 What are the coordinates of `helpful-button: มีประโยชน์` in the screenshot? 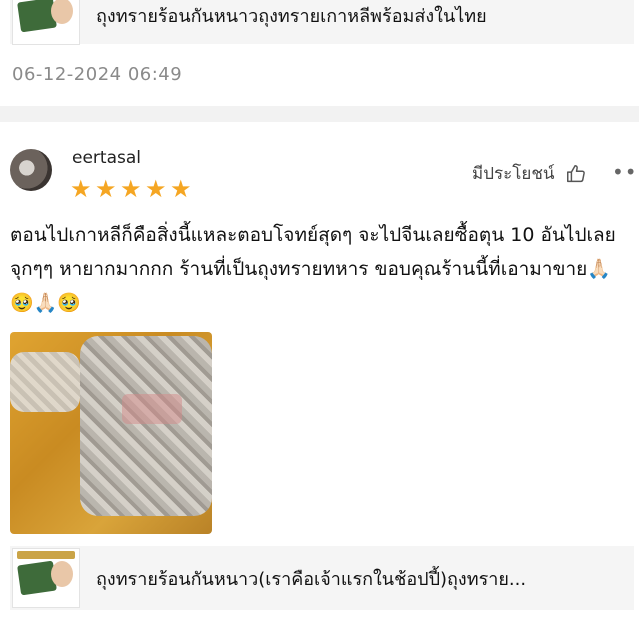 It's located at (529, 173).